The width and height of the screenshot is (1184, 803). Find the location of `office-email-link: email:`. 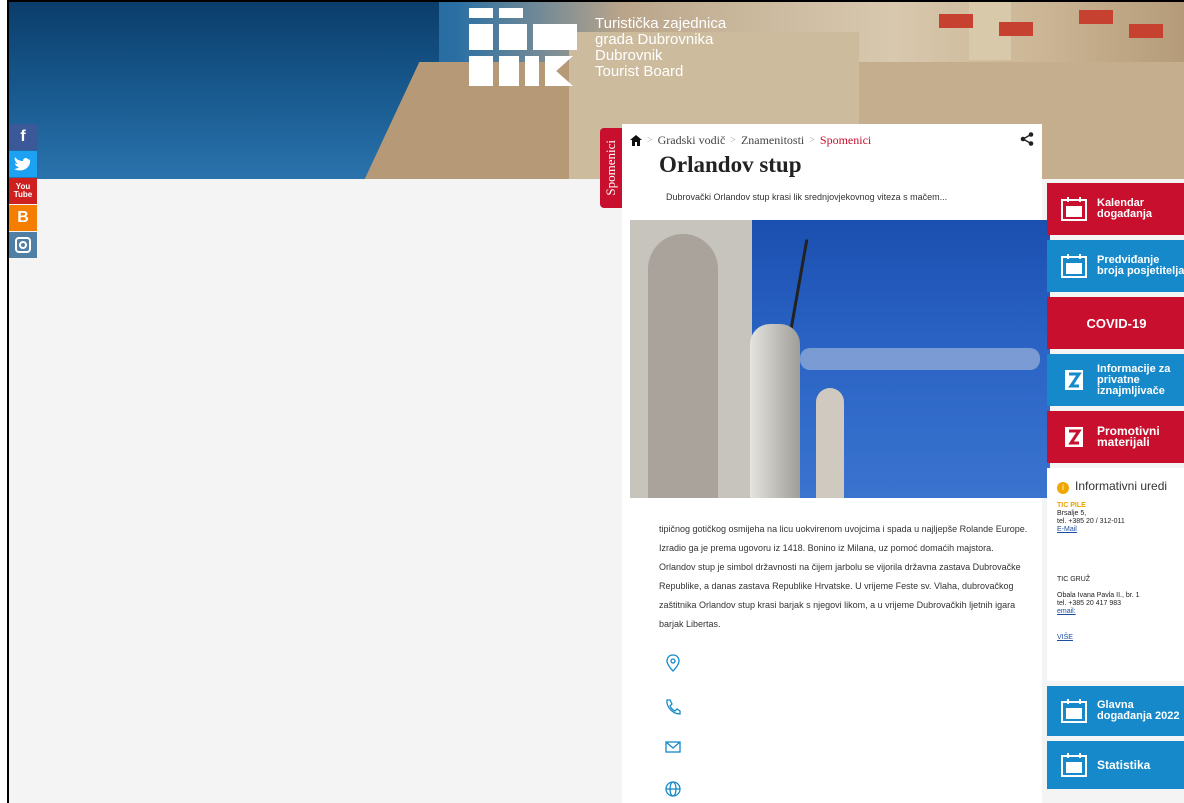

office-email-link: email: is located at coordinates (1117, 612).